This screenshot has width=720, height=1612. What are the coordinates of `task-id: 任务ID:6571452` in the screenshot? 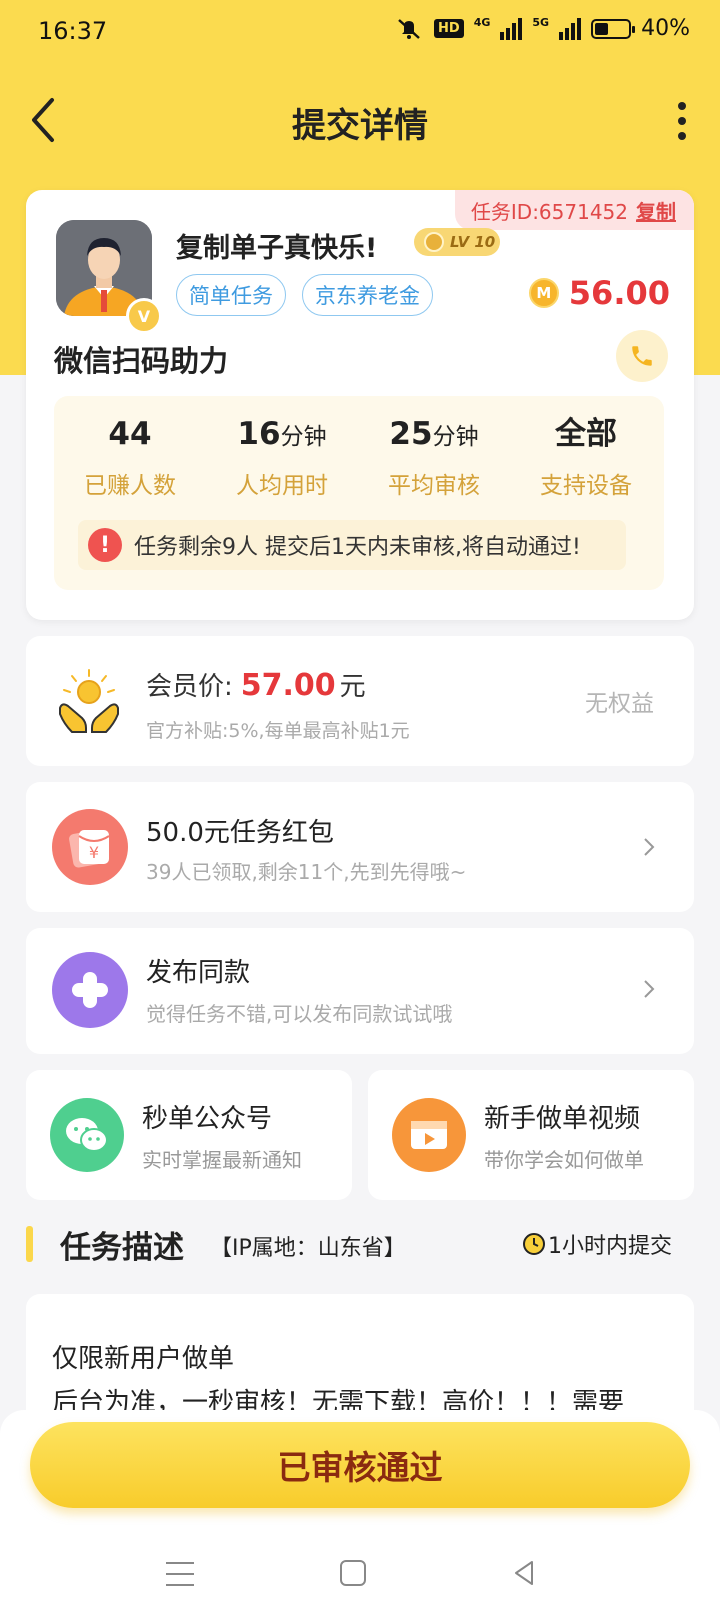 It's located at (549, 211).